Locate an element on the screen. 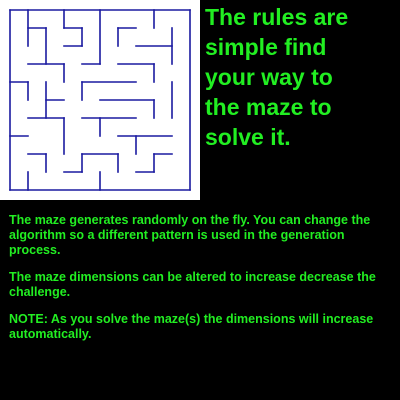 This screenshot has height=400, width=400. headline-line: simple find is located at coordinates (266, 47).